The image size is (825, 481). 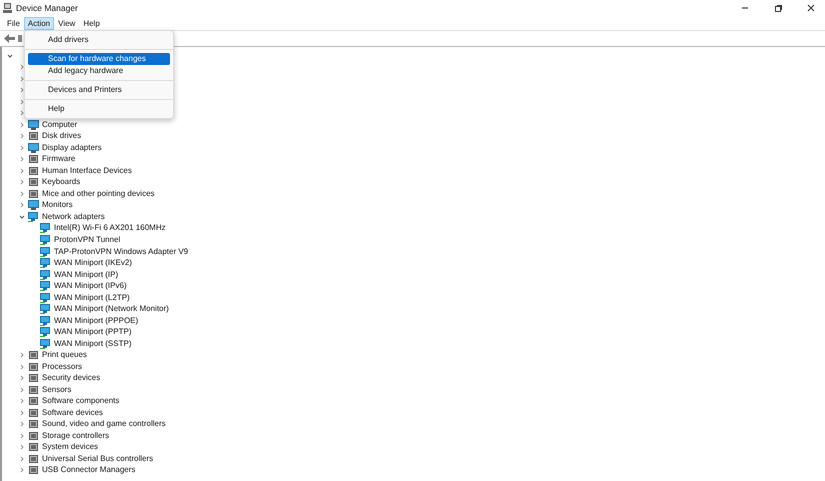 What do you see at coordinates (99, 71) in the screenshot?
I see `menu-item: Add legacy hardware` at bounding box center [99, 71].